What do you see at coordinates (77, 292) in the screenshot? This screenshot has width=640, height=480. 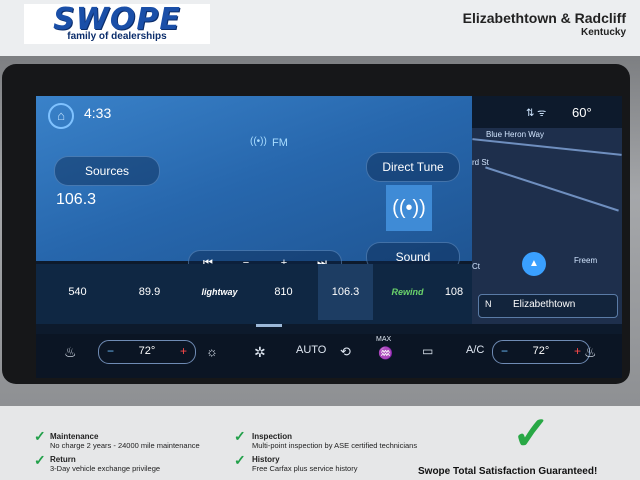 I see `preset-item: 540` at bounding box center [77, 292].